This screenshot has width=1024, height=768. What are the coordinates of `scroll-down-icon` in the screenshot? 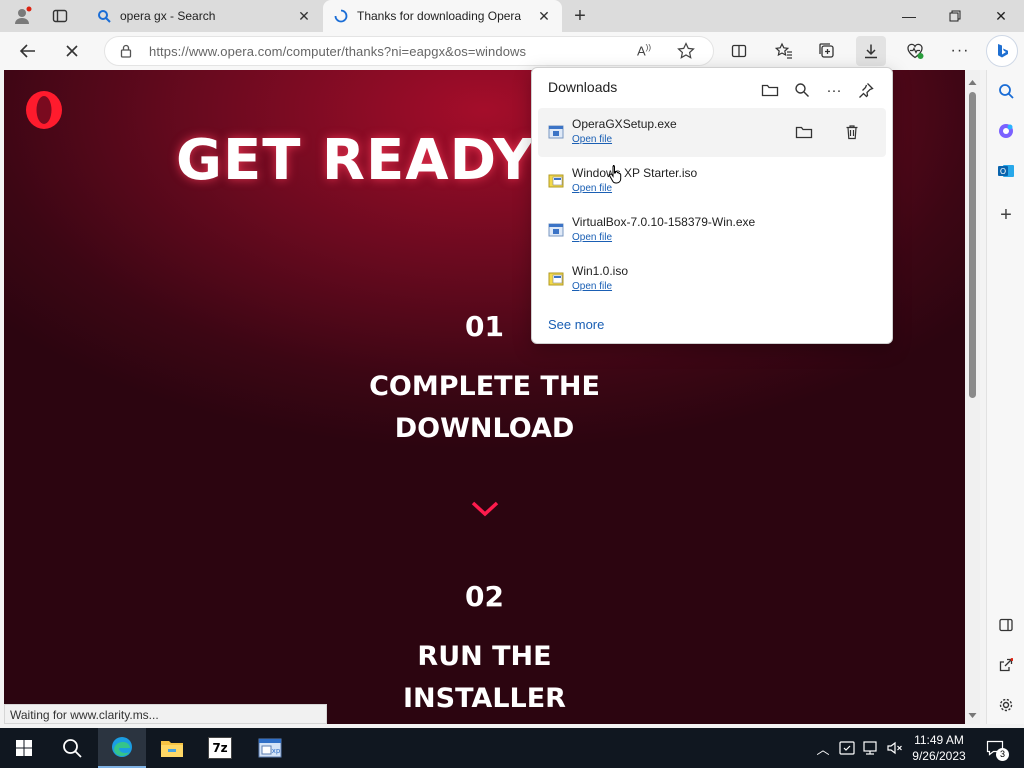 It's located at (972, 712).